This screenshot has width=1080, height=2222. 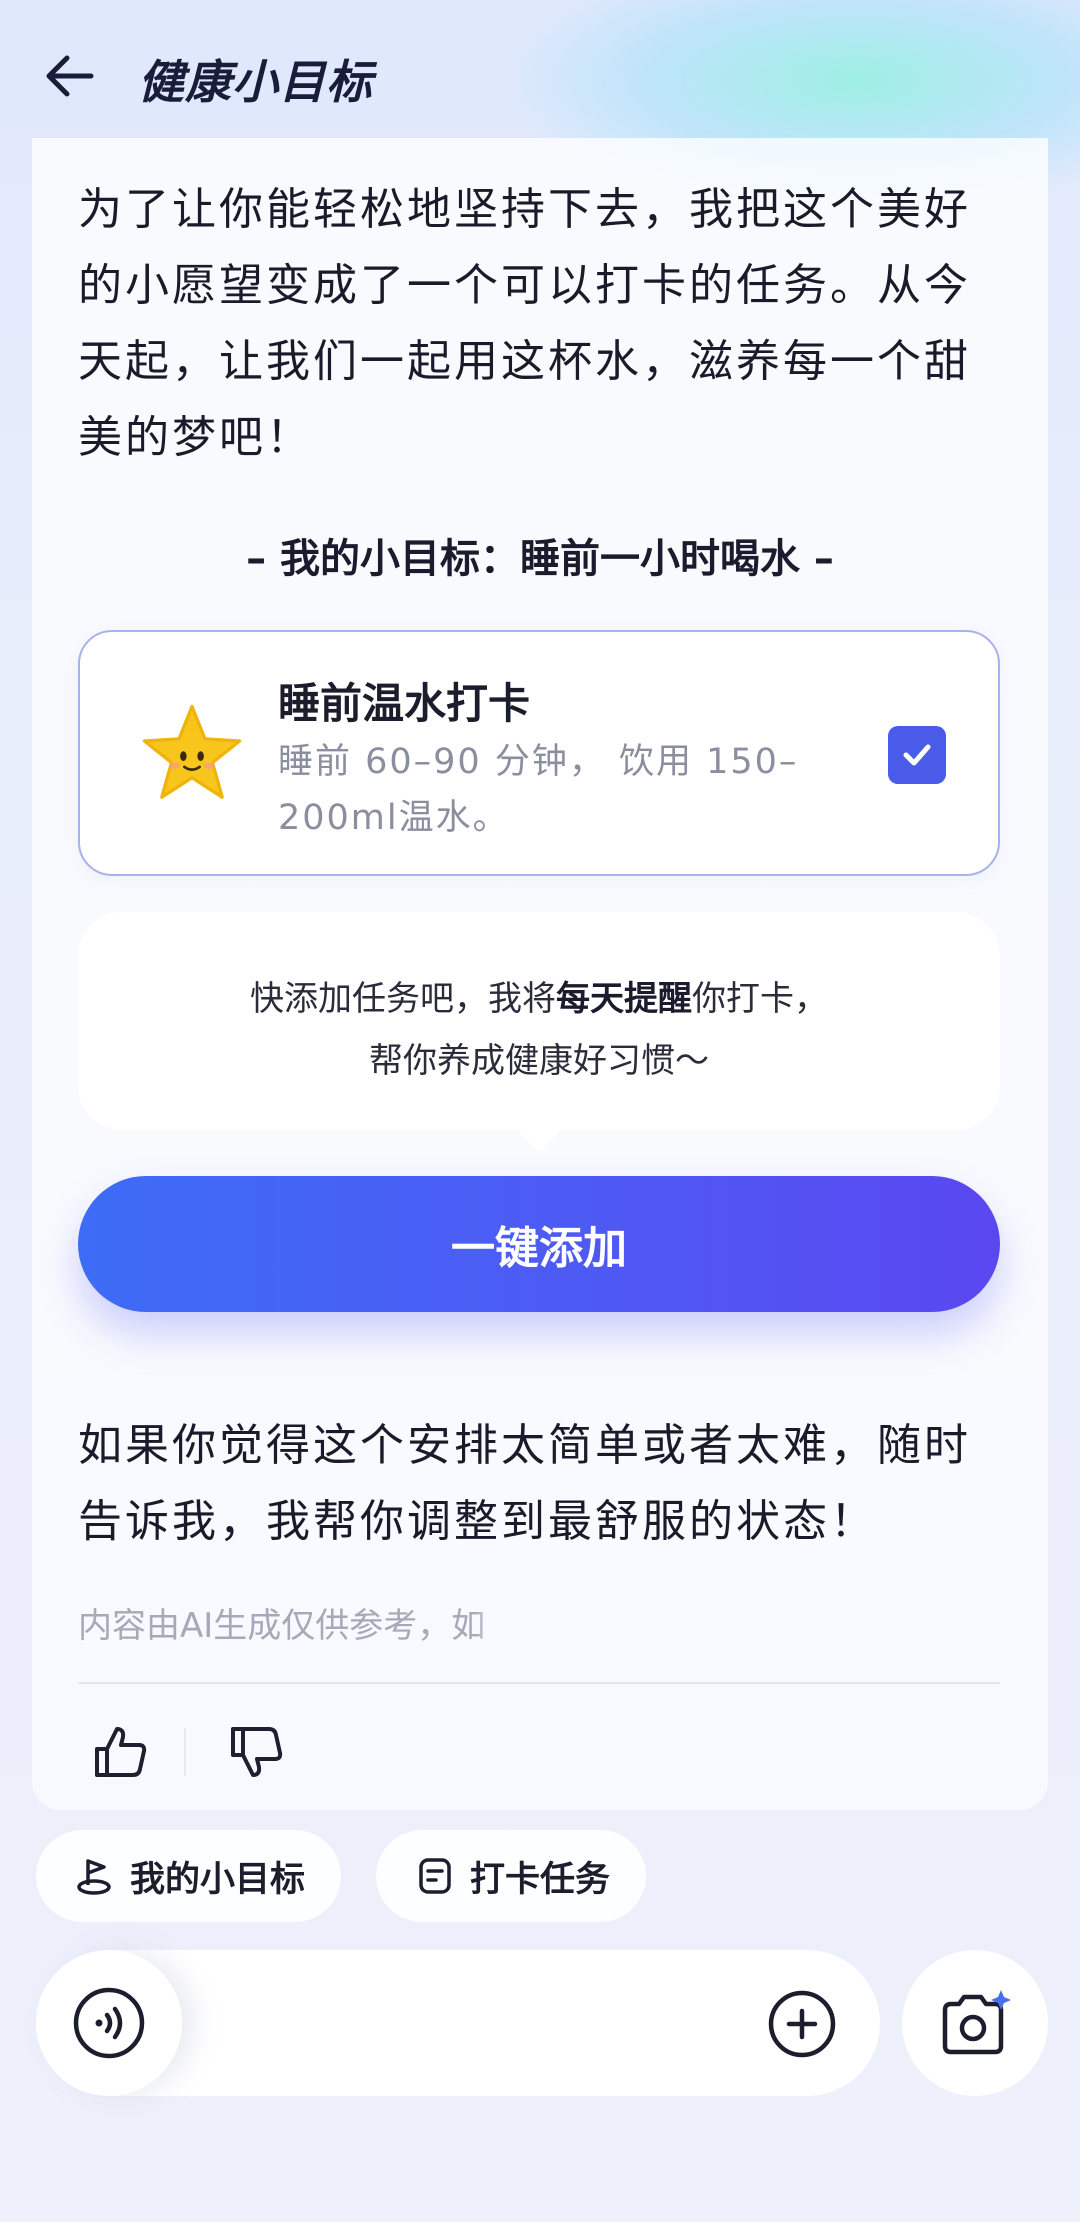 I want to click on reminder-line-2: 帮你养成健康好习惯～, so click(x=539, y=1061).